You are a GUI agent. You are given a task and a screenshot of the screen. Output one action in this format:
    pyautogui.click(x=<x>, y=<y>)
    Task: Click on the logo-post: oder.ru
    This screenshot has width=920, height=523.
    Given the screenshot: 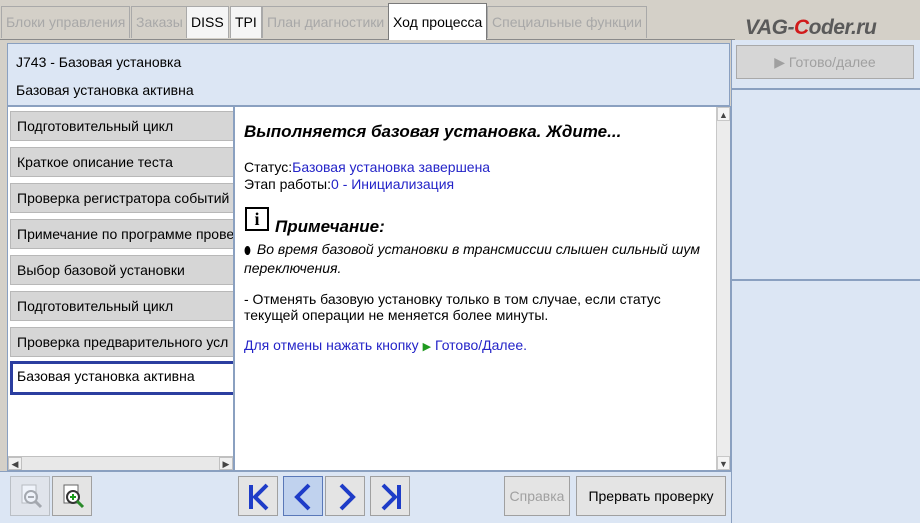 What is the action you would take?
    pyautogui.click(x=842, y=27)
    